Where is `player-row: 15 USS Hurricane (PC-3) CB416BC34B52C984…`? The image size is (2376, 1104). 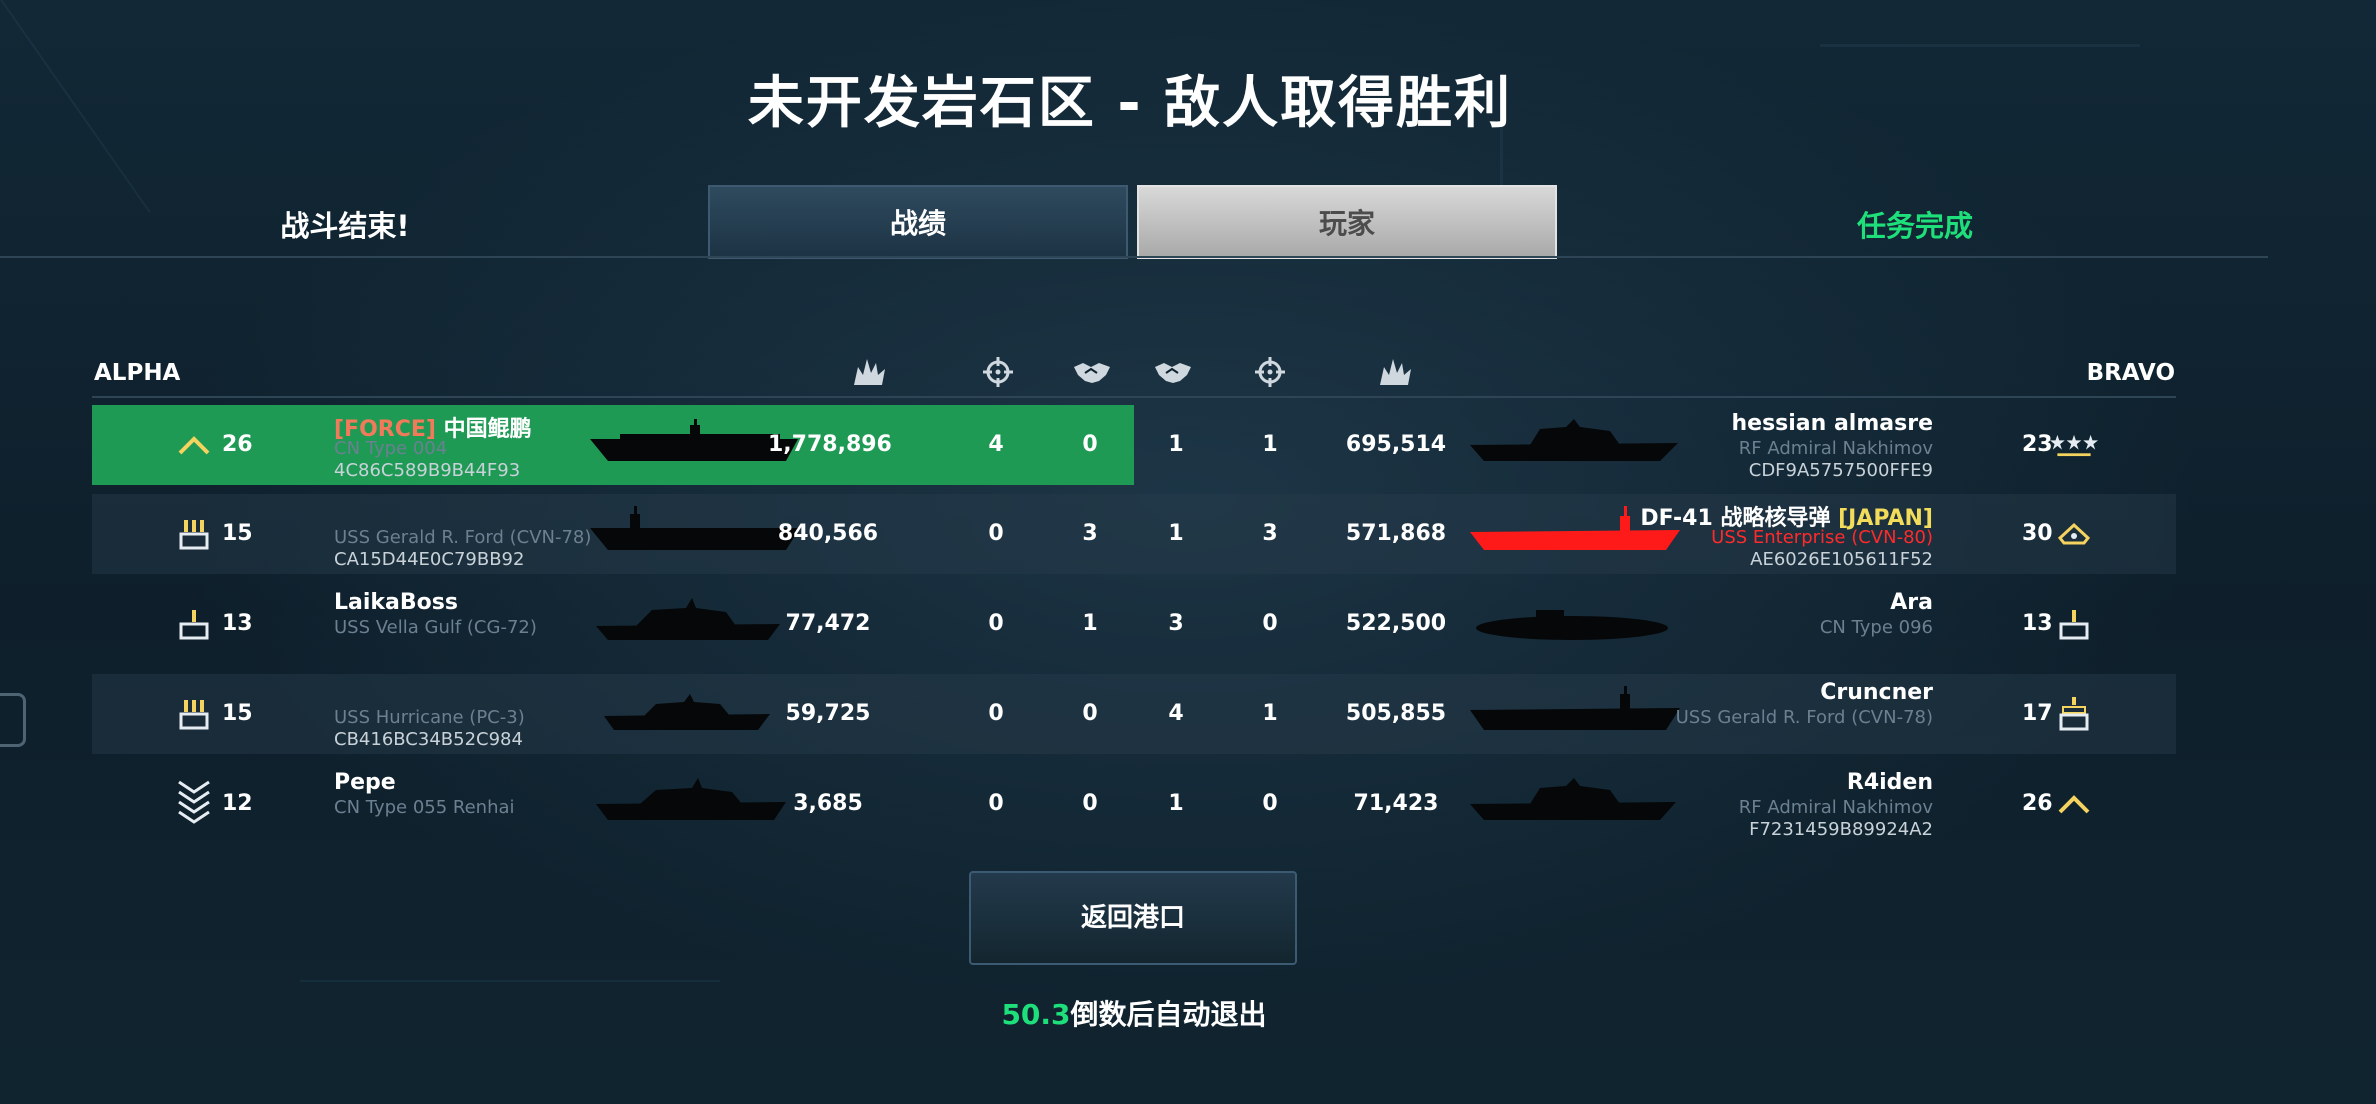
player-row: 15 USS Hurricane (PC-3) CB416BC34B52C984… is located at coordinates (1134, 714).